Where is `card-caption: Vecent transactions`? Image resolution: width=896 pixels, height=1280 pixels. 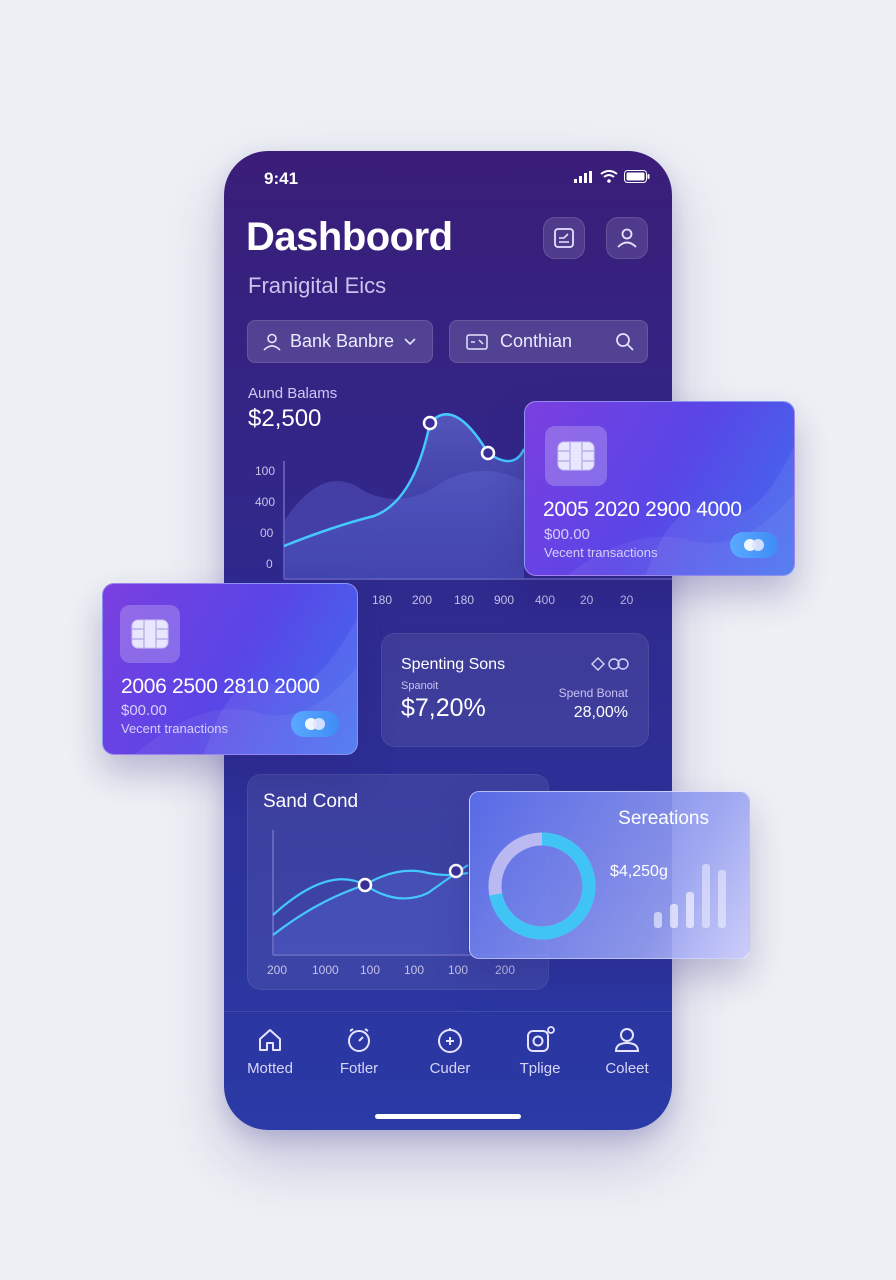 card-caption: Vecent transactions is located at coordinates (601, 552).